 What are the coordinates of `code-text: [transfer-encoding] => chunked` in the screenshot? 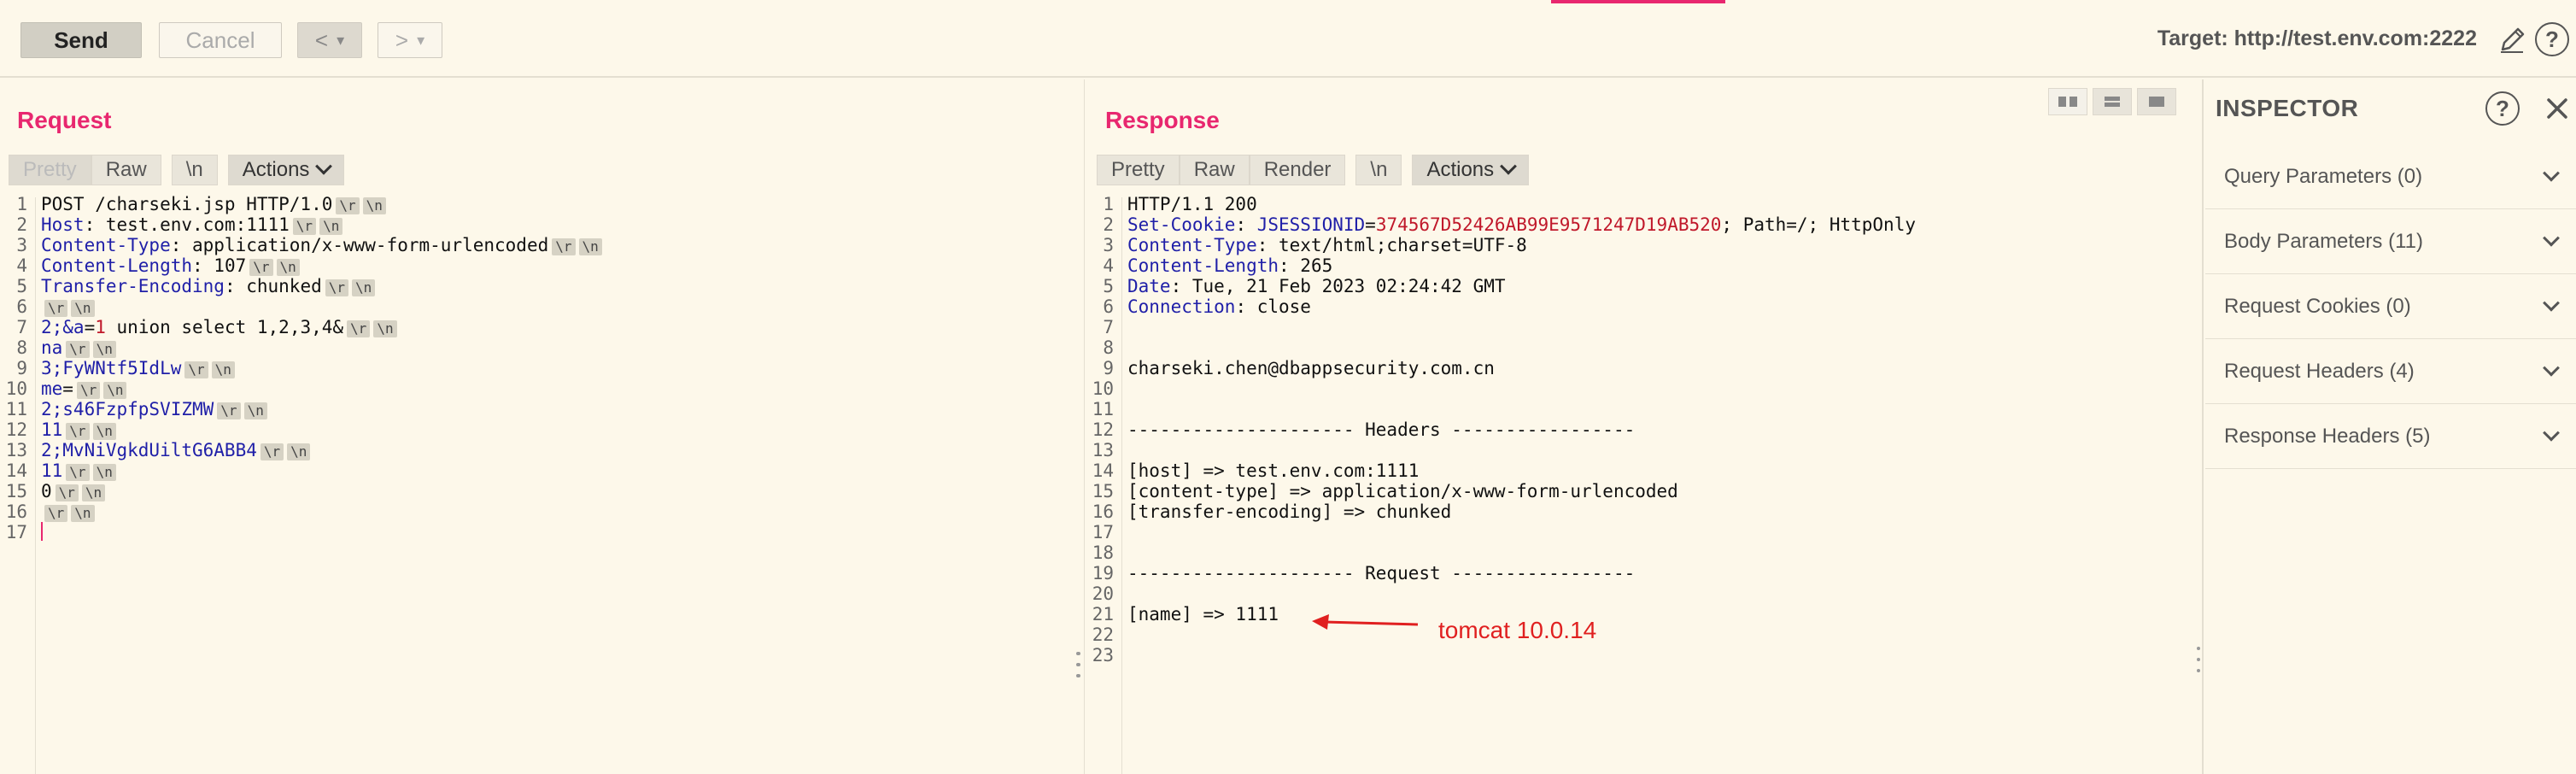 It's located at (1284, 512).